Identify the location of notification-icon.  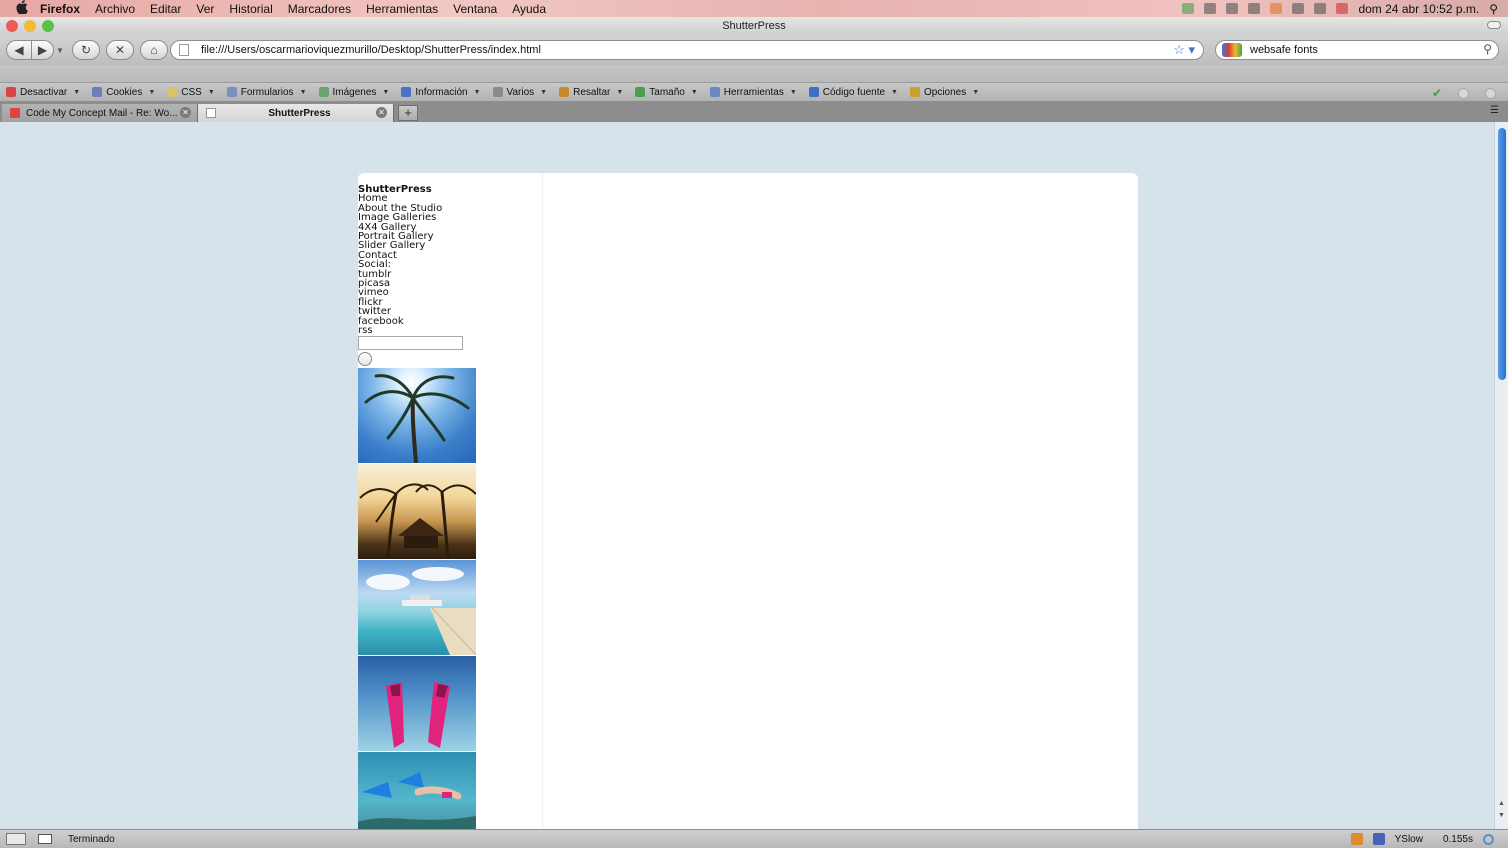
(1276, 8).